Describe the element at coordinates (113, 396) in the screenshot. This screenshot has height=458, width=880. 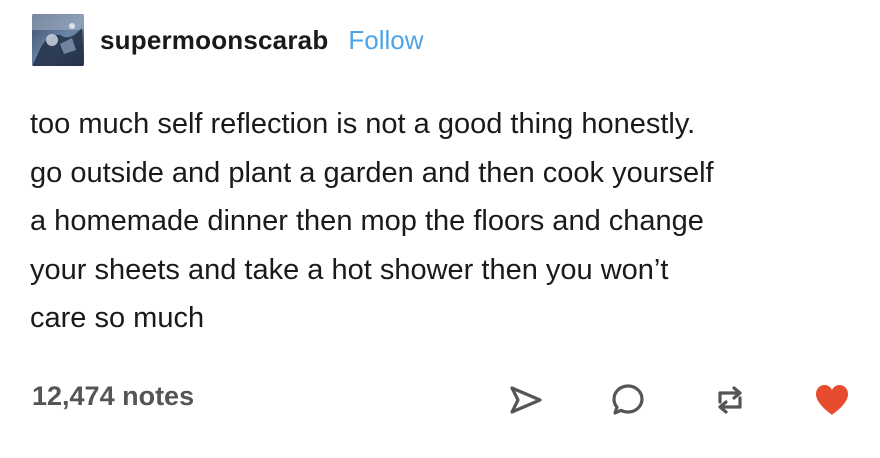
I see `notes-count: 12,474 notes` at that location.